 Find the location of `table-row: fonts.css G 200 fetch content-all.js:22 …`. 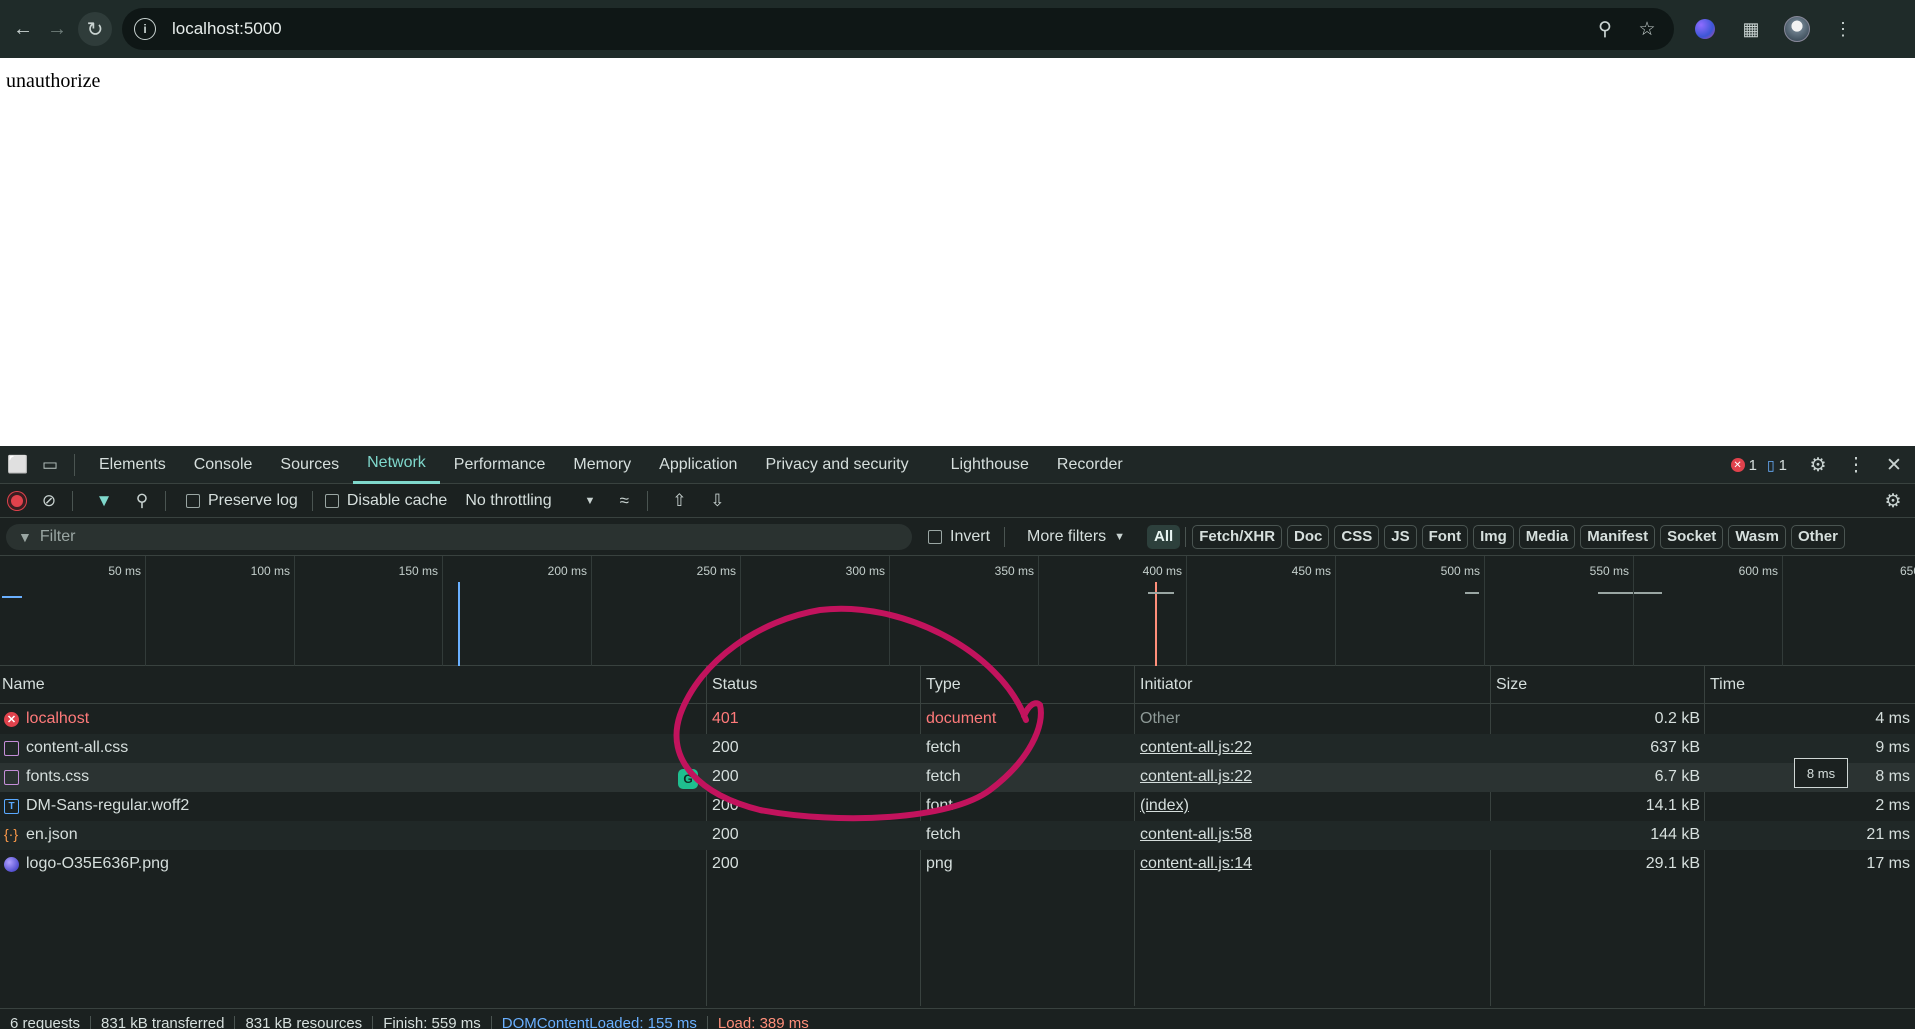

table-row: fonts.css G 200 fetch content-all.js:22 … is located at coordinates (957, 777).